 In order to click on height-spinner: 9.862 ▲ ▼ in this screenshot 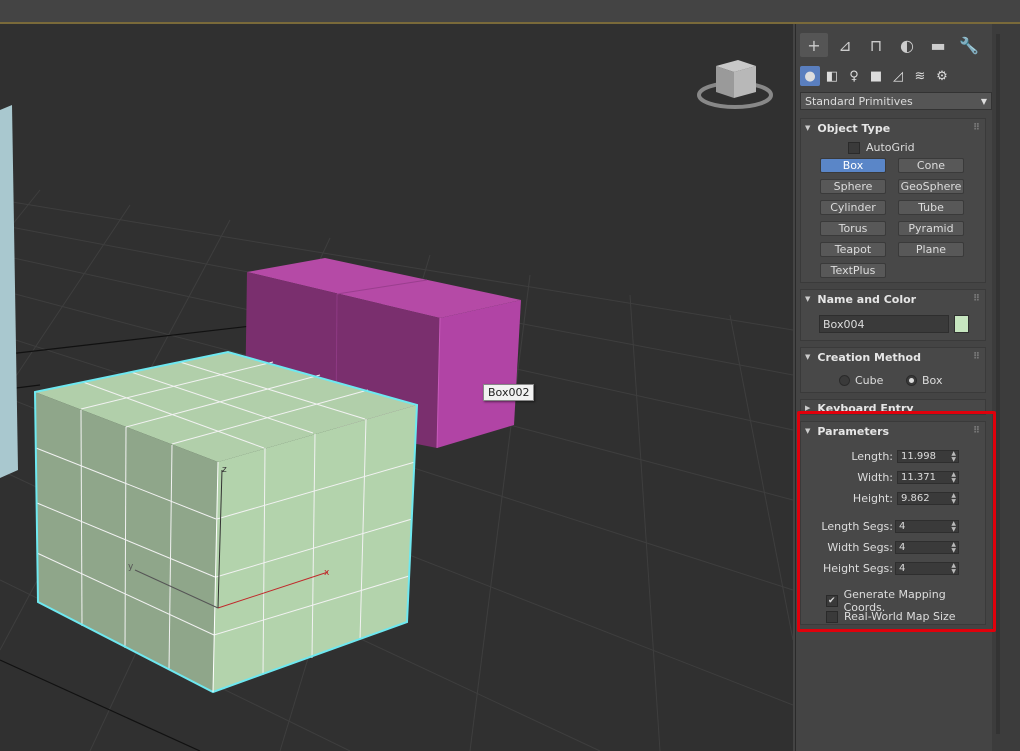, I will do `click(928, 498)`.